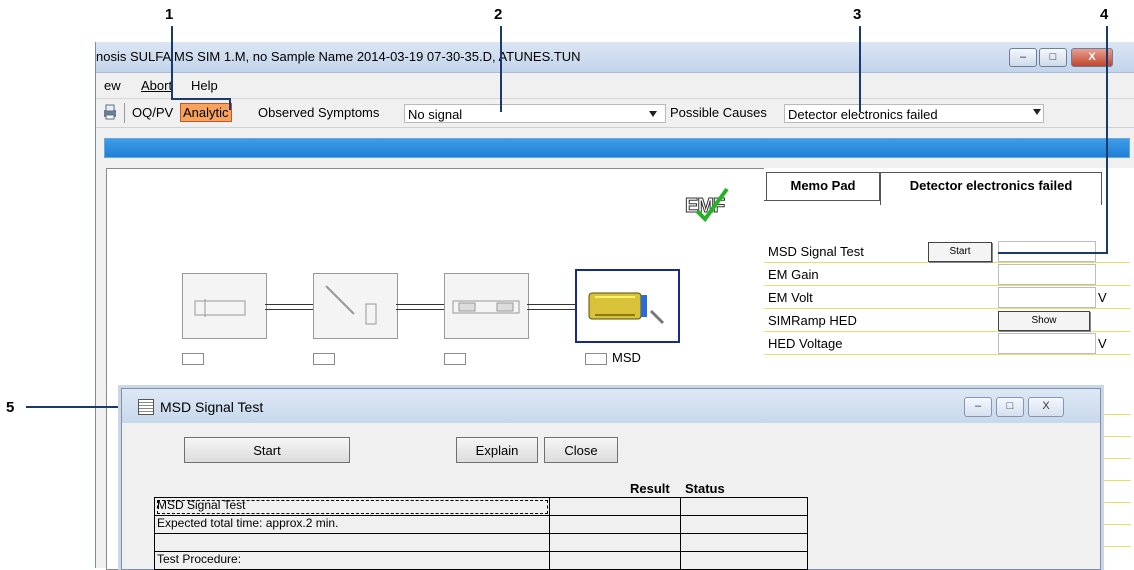 The image size is (1134, 570). I want to click on dialog-minimize-button: –, so click(978, 407).